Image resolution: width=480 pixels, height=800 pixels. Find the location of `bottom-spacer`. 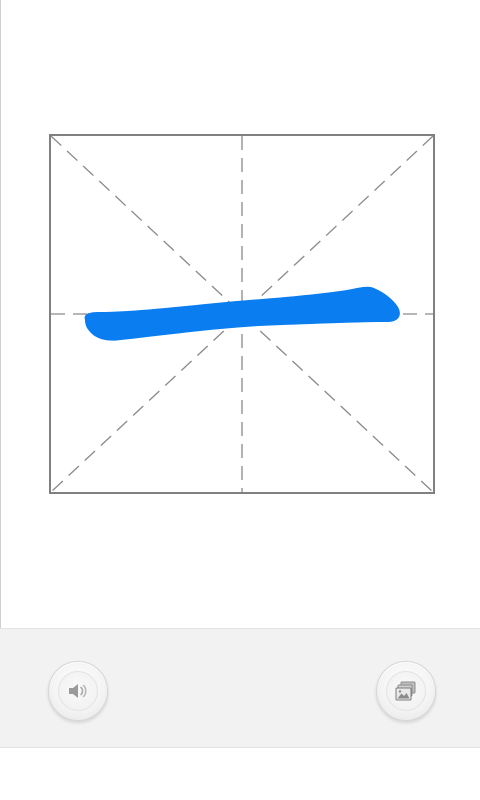

bottom-spacer is located at coordinates (240, 774).